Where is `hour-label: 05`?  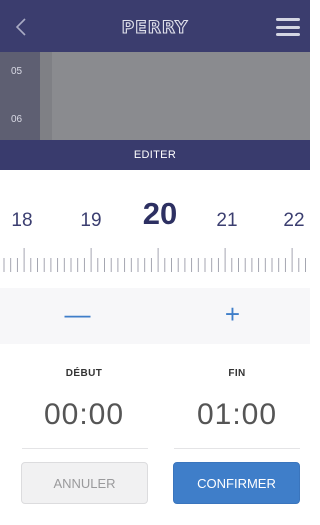 hour-label: 05 is located at coordinates (17, 71).